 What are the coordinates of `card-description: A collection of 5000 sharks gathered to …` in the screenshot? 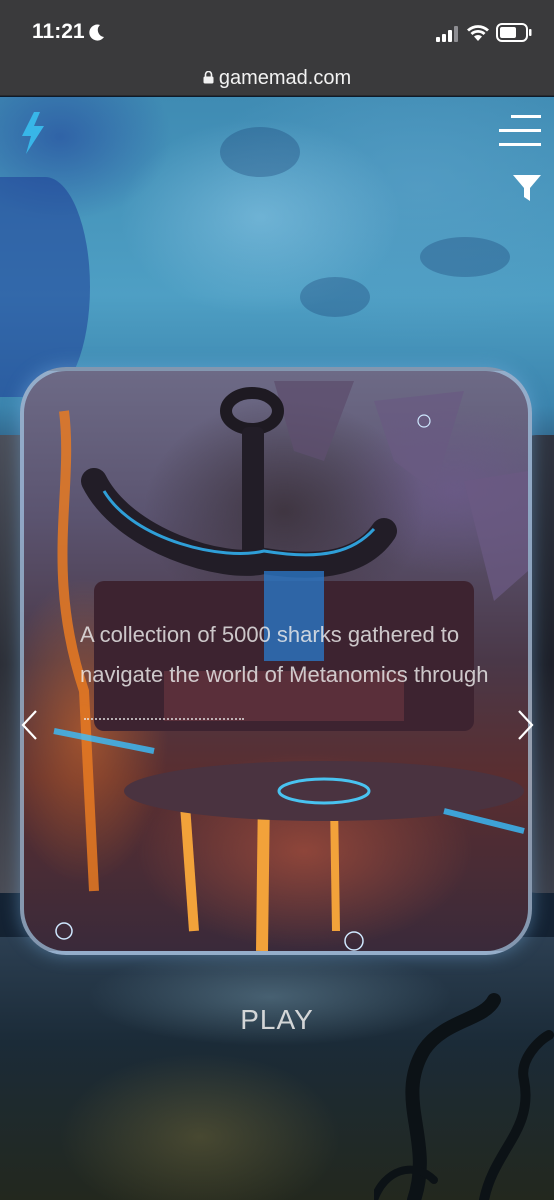 It's located at (290, 675).